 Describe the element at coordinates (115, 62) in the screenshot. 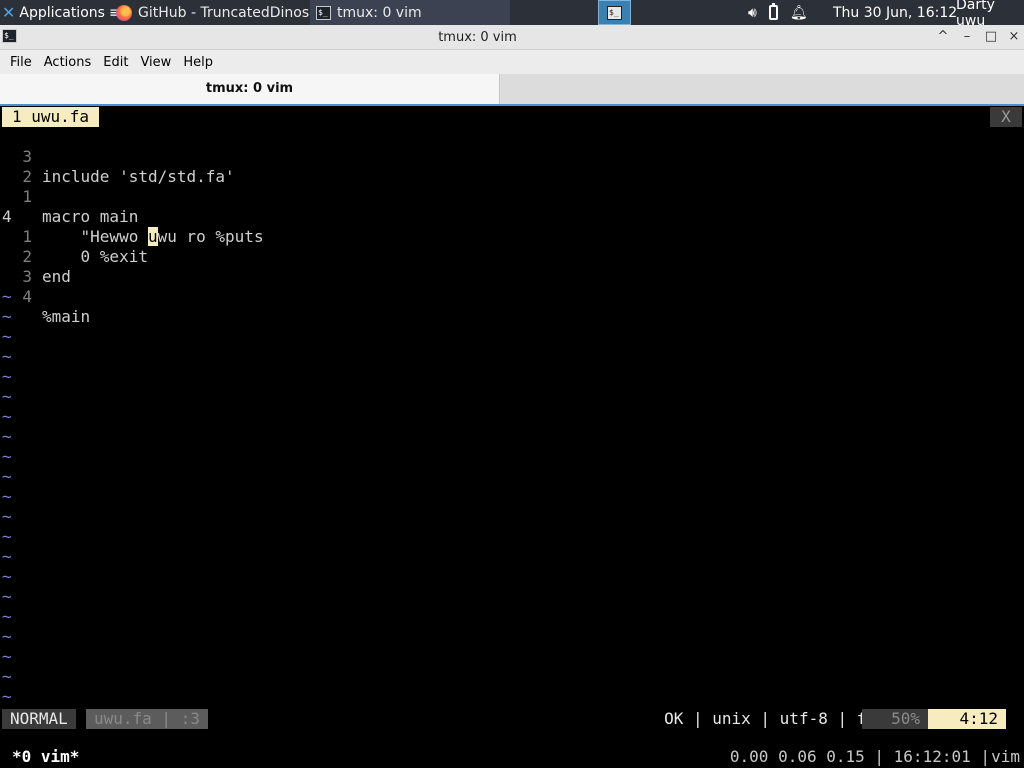

I see `menu-edit: Edit` at that location.